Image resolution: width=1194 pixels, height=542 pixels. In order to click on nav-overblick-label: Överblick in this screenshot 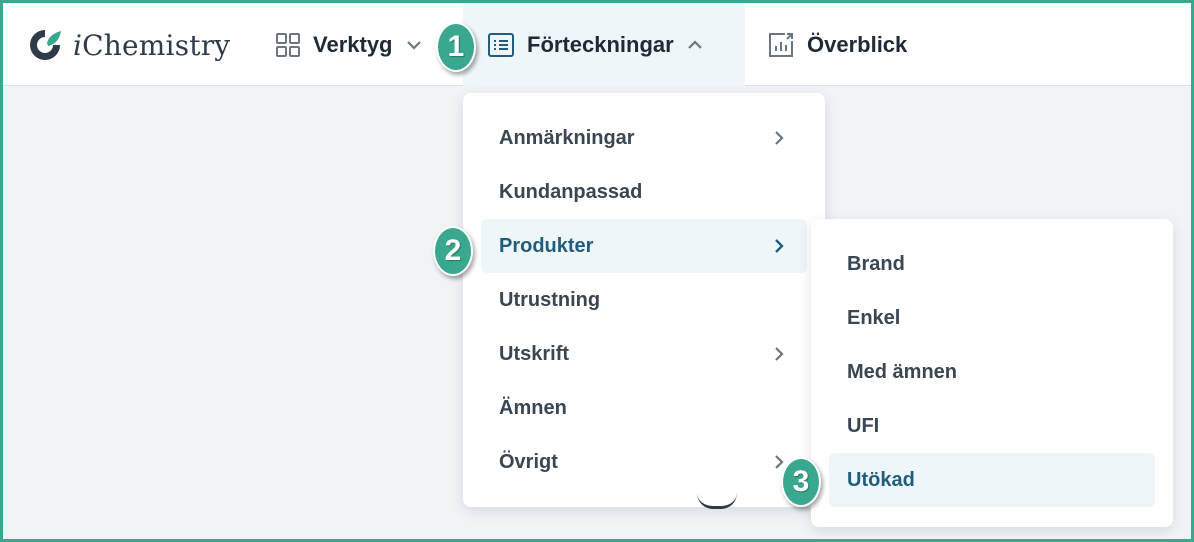, I will do `click(857, 44)`.